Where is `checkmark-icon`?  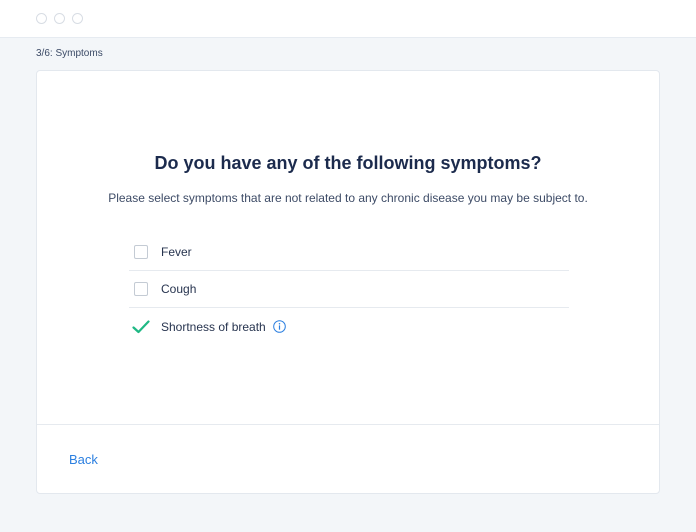
checkmark-icon is located at coordinates (141, 326).